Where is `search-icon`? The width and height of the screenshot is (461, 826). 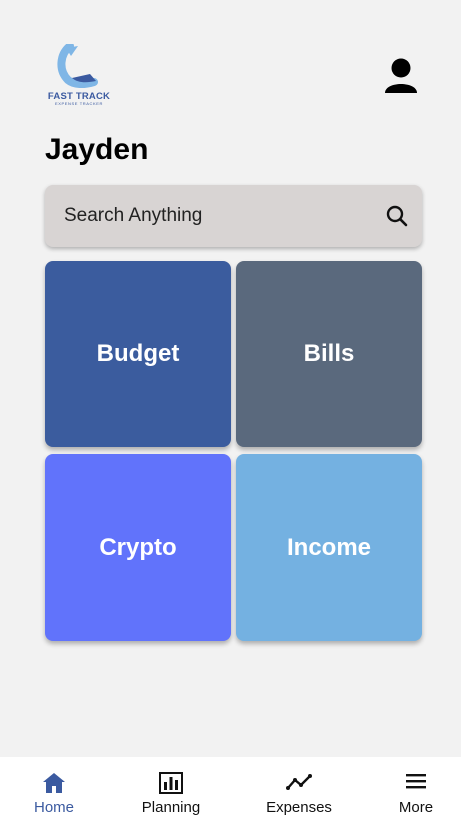
search-icon is located at coordinates (397, 216).